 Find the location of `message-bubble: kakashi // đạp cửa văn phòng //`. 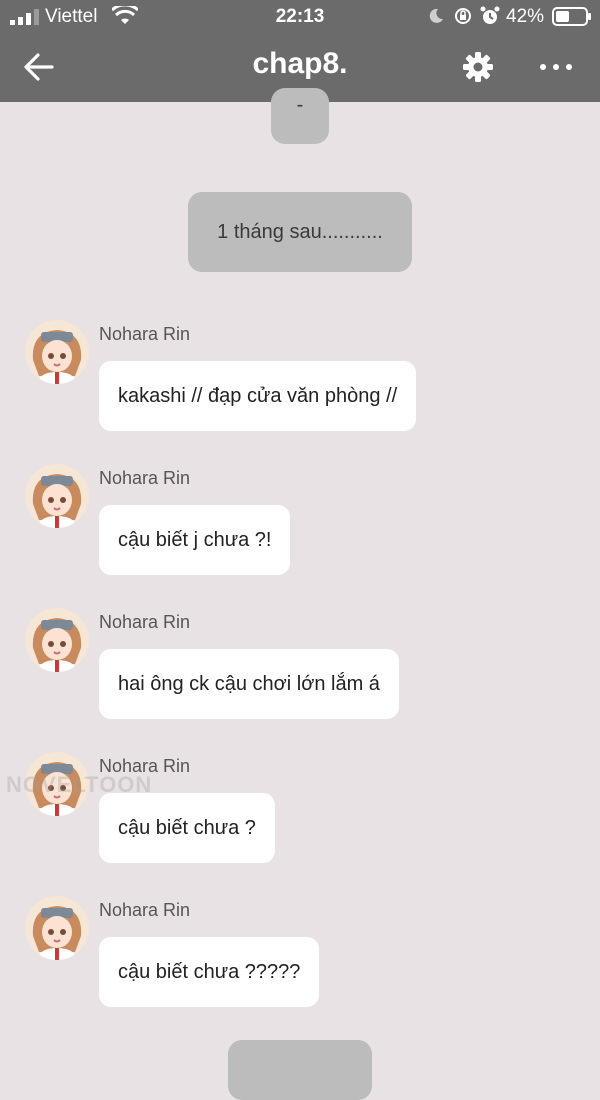

message-bubble: kakashi // đạp cửa văn phòng // is located at coordinates (258, 396).